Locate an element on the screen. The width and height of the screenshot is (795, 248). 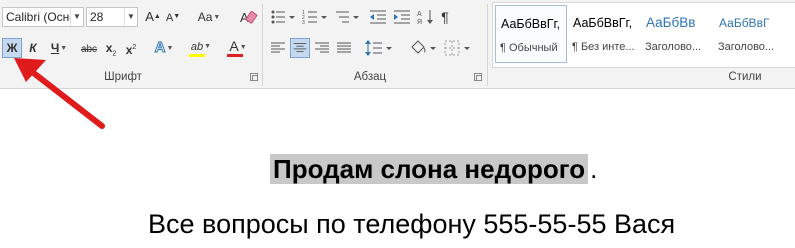
annotation-arrow-icon is located at coordinates (59, 93).